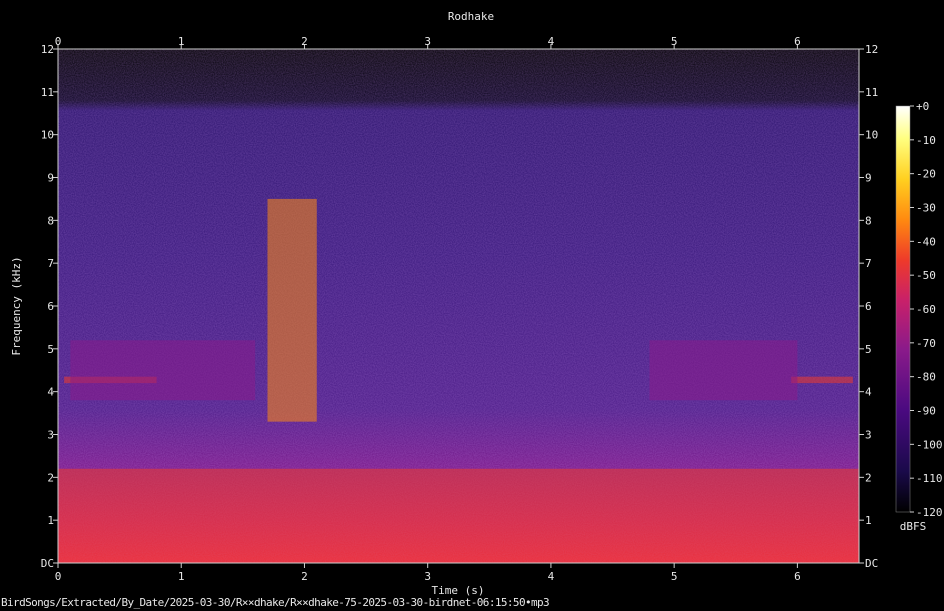 This screenshot has height=611, width=944. What do you see at coordinates (50, 306) in the screenshot?
I see `y-tick-label-left: 6` at bounding box center [50, 306].